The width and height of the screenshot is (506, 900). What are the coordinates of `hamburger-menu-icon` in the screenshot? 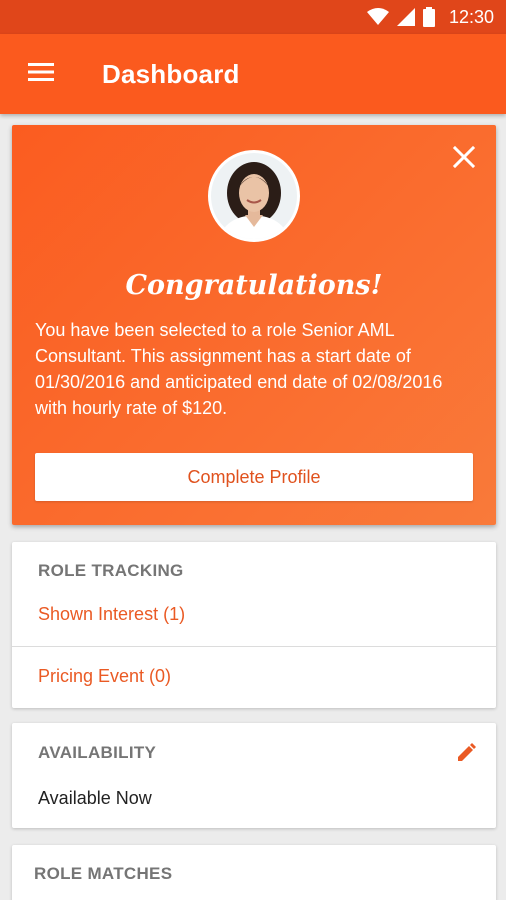 It's located at (41, 74).